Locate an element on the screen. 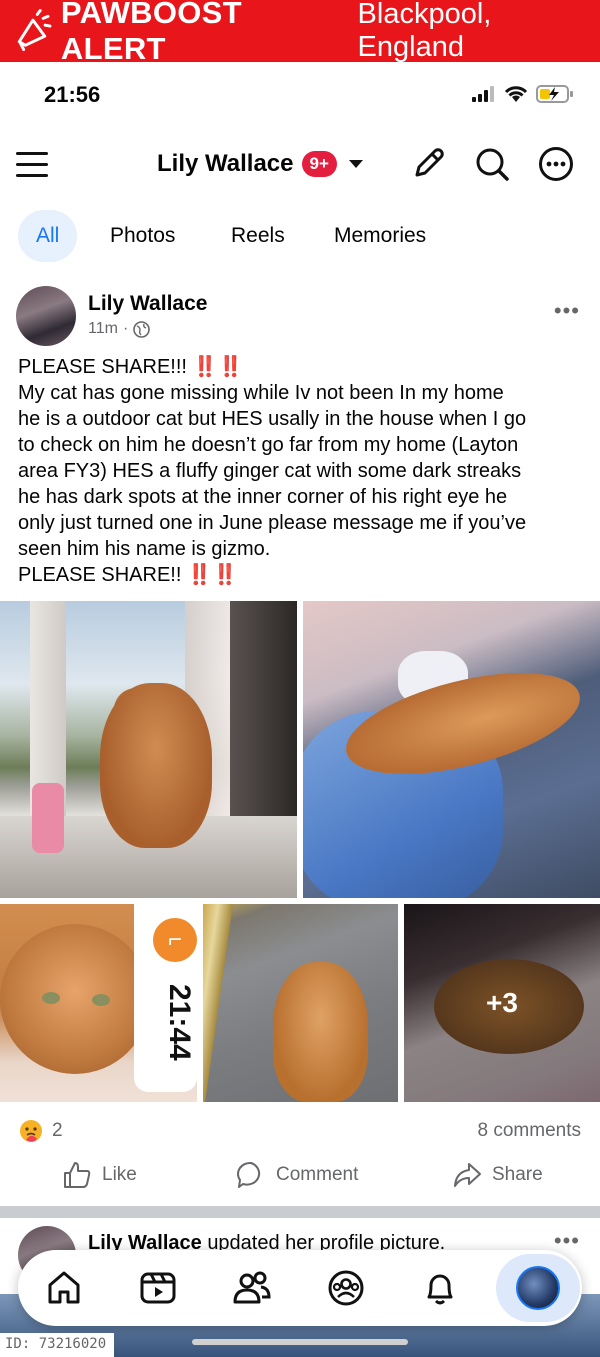  home-icon is located at coordinates (64, 1288).